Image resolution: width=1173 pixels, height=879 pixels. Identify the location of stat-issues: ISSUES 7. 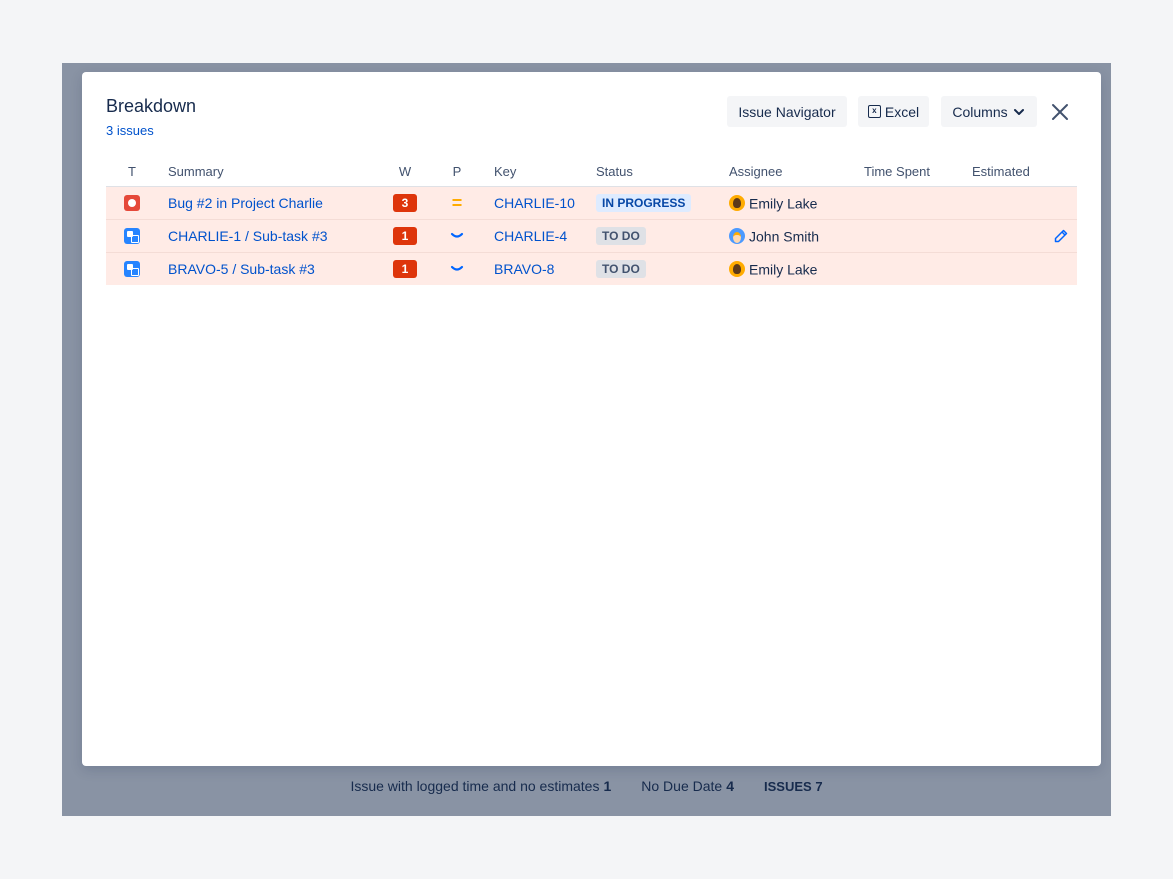
(793, 786).